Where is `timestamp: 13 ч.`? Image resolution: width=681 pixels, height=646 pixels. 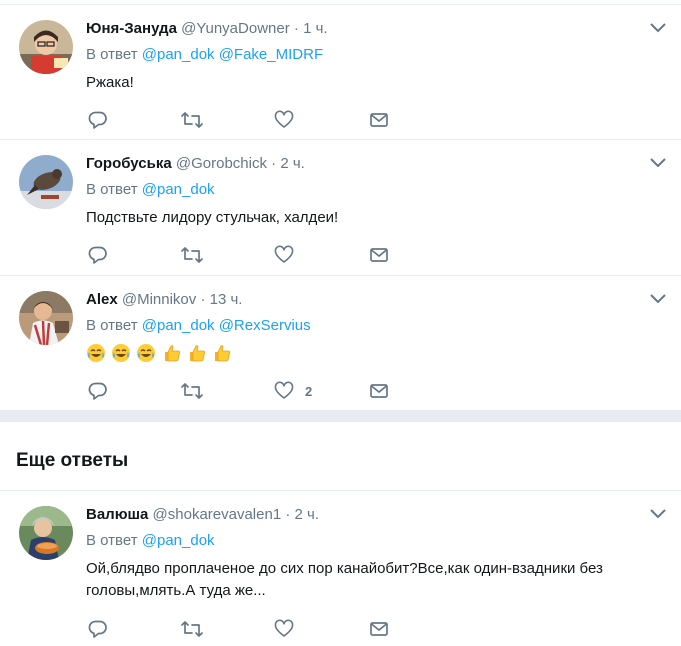 timestamp: 13 ч. is located at coordinates (226, 299).